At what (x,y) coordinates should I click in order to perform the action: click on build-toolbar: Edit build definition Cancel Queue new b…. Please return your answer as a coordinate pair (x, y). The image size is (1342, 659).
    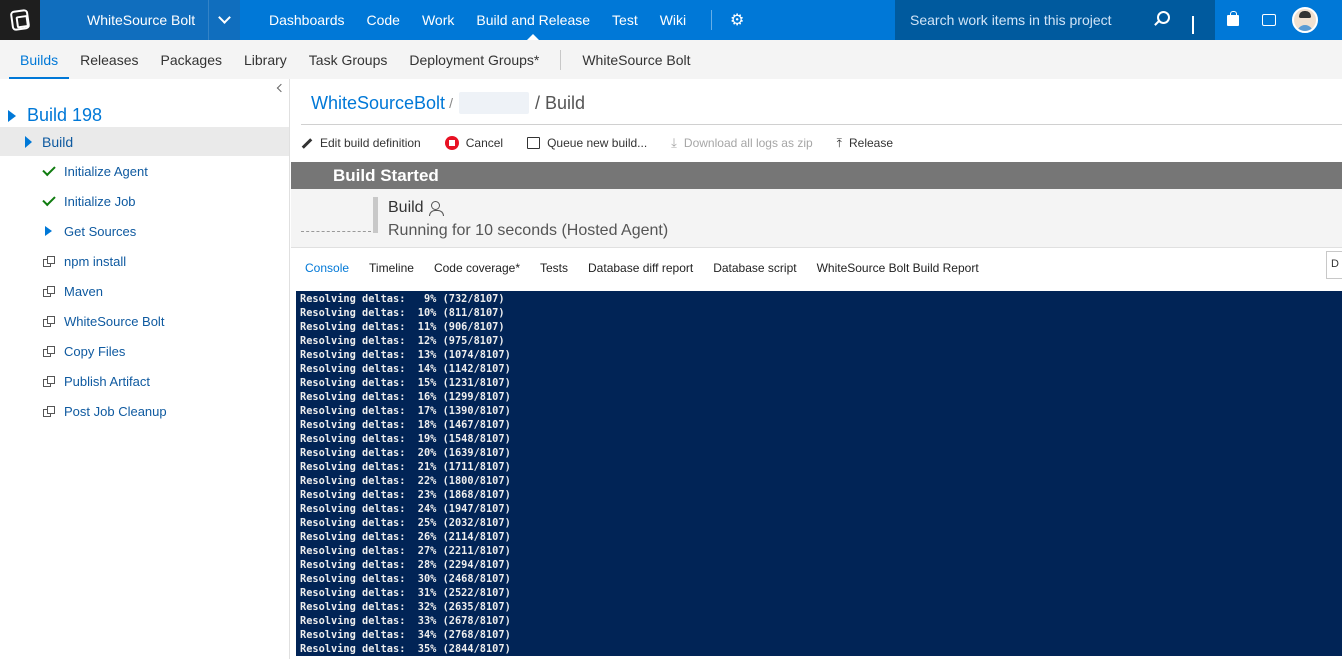
    Looking at the image, I should click on (609, 143).